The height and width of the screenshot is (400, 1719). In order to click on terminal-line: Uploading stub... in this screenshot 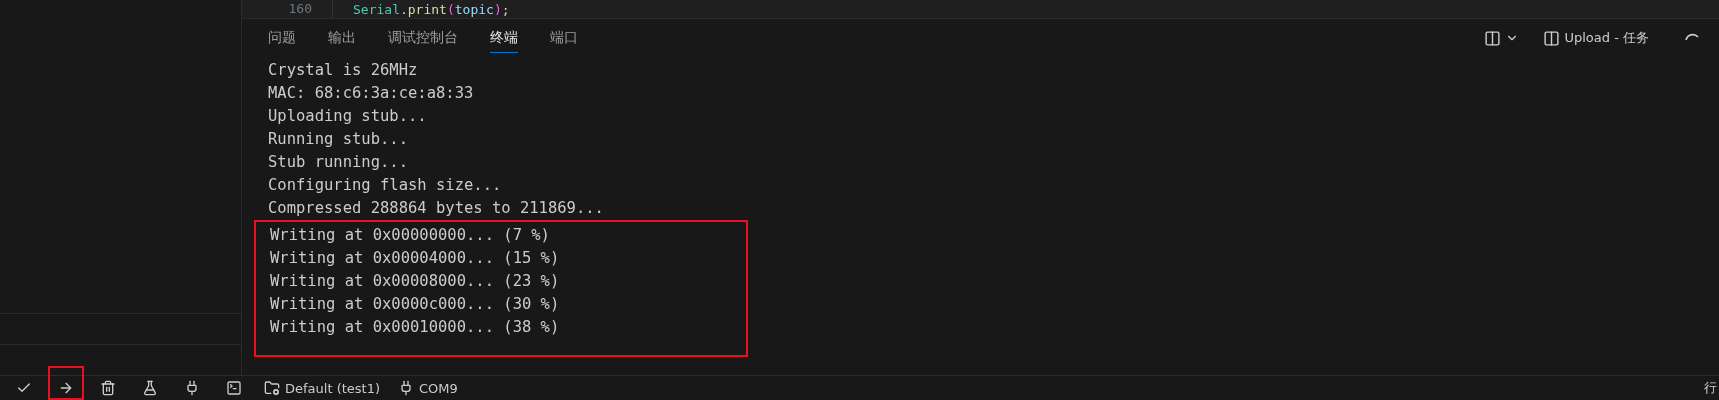, I will do `click(348, 116)`.